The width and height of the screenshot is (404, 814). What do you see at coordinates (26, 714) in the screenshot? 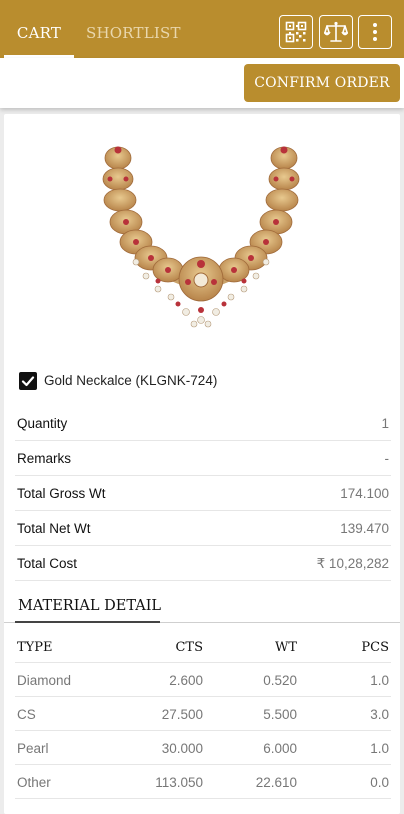
I see `table-cell: CS` at bounding box center [26, 714].